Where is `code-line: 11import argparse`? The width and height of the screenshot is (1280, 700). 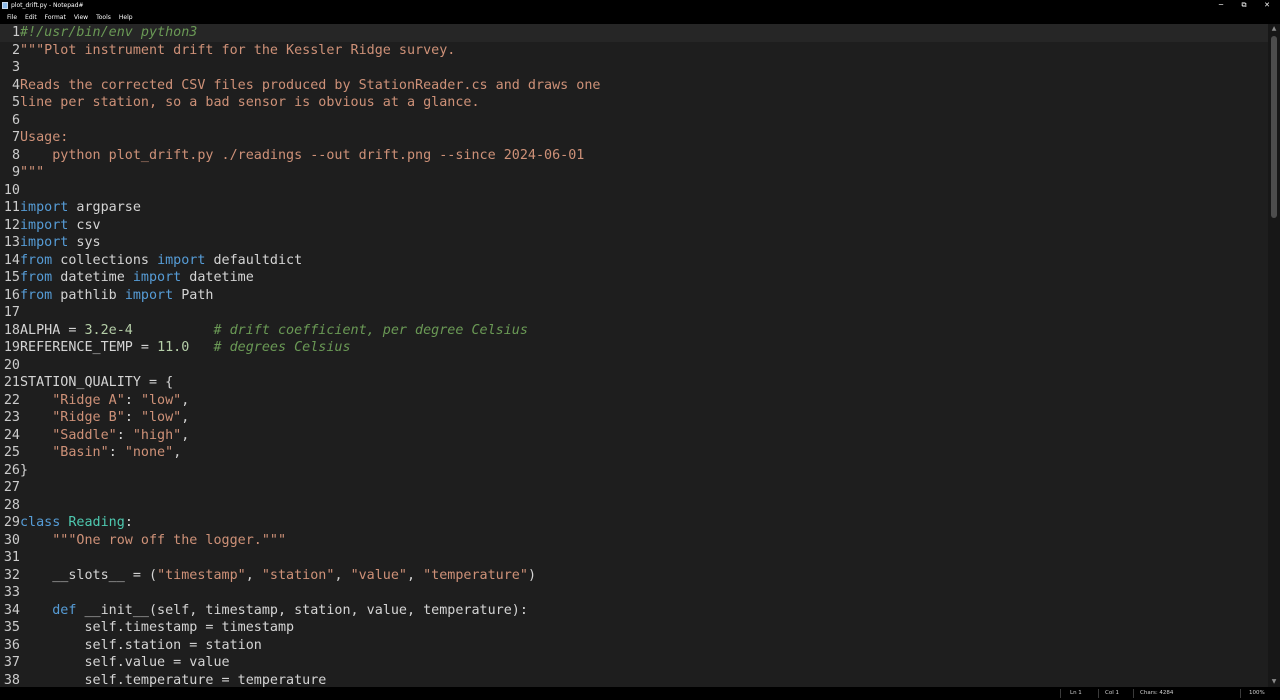 code-line: 11import argparse is located at coordinates (70, 208).